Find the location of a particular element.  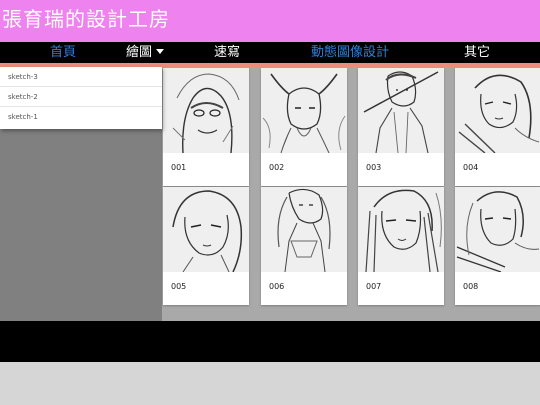

nav-item-drawing: 繪圖 is located at coordinates (145, 52).